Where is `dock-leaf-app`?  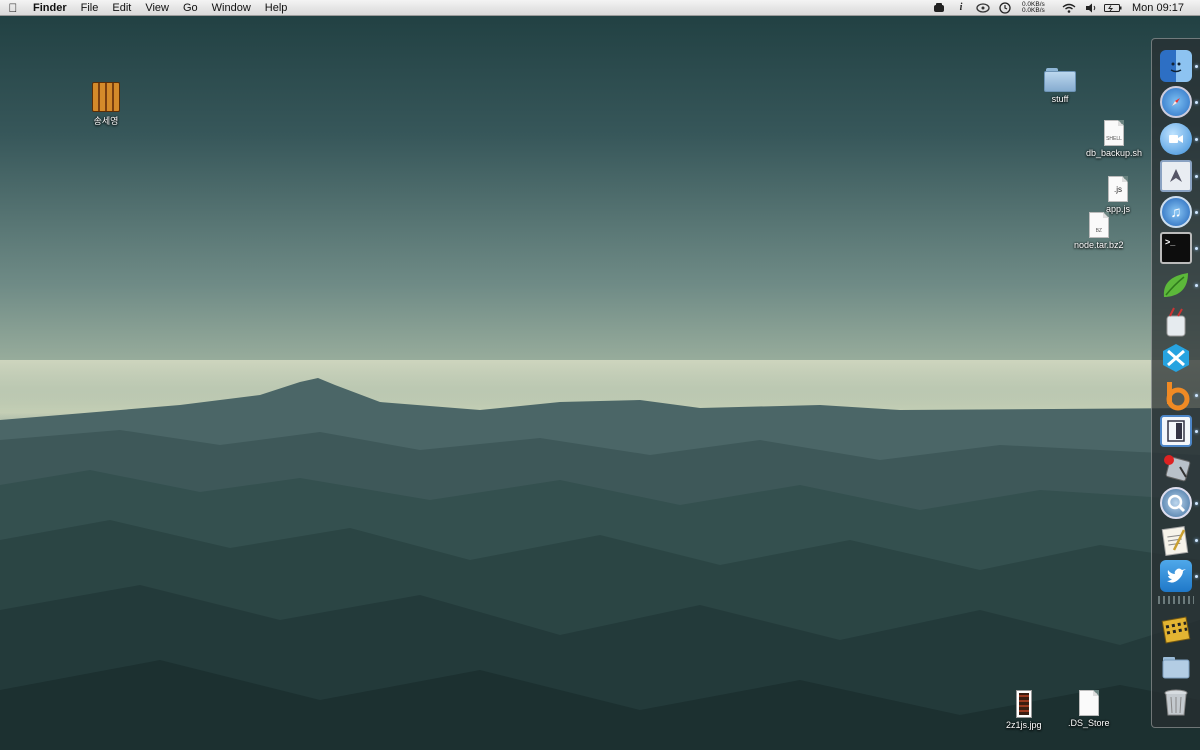 dock-leaf-app is located at coordinates (1176, 285).